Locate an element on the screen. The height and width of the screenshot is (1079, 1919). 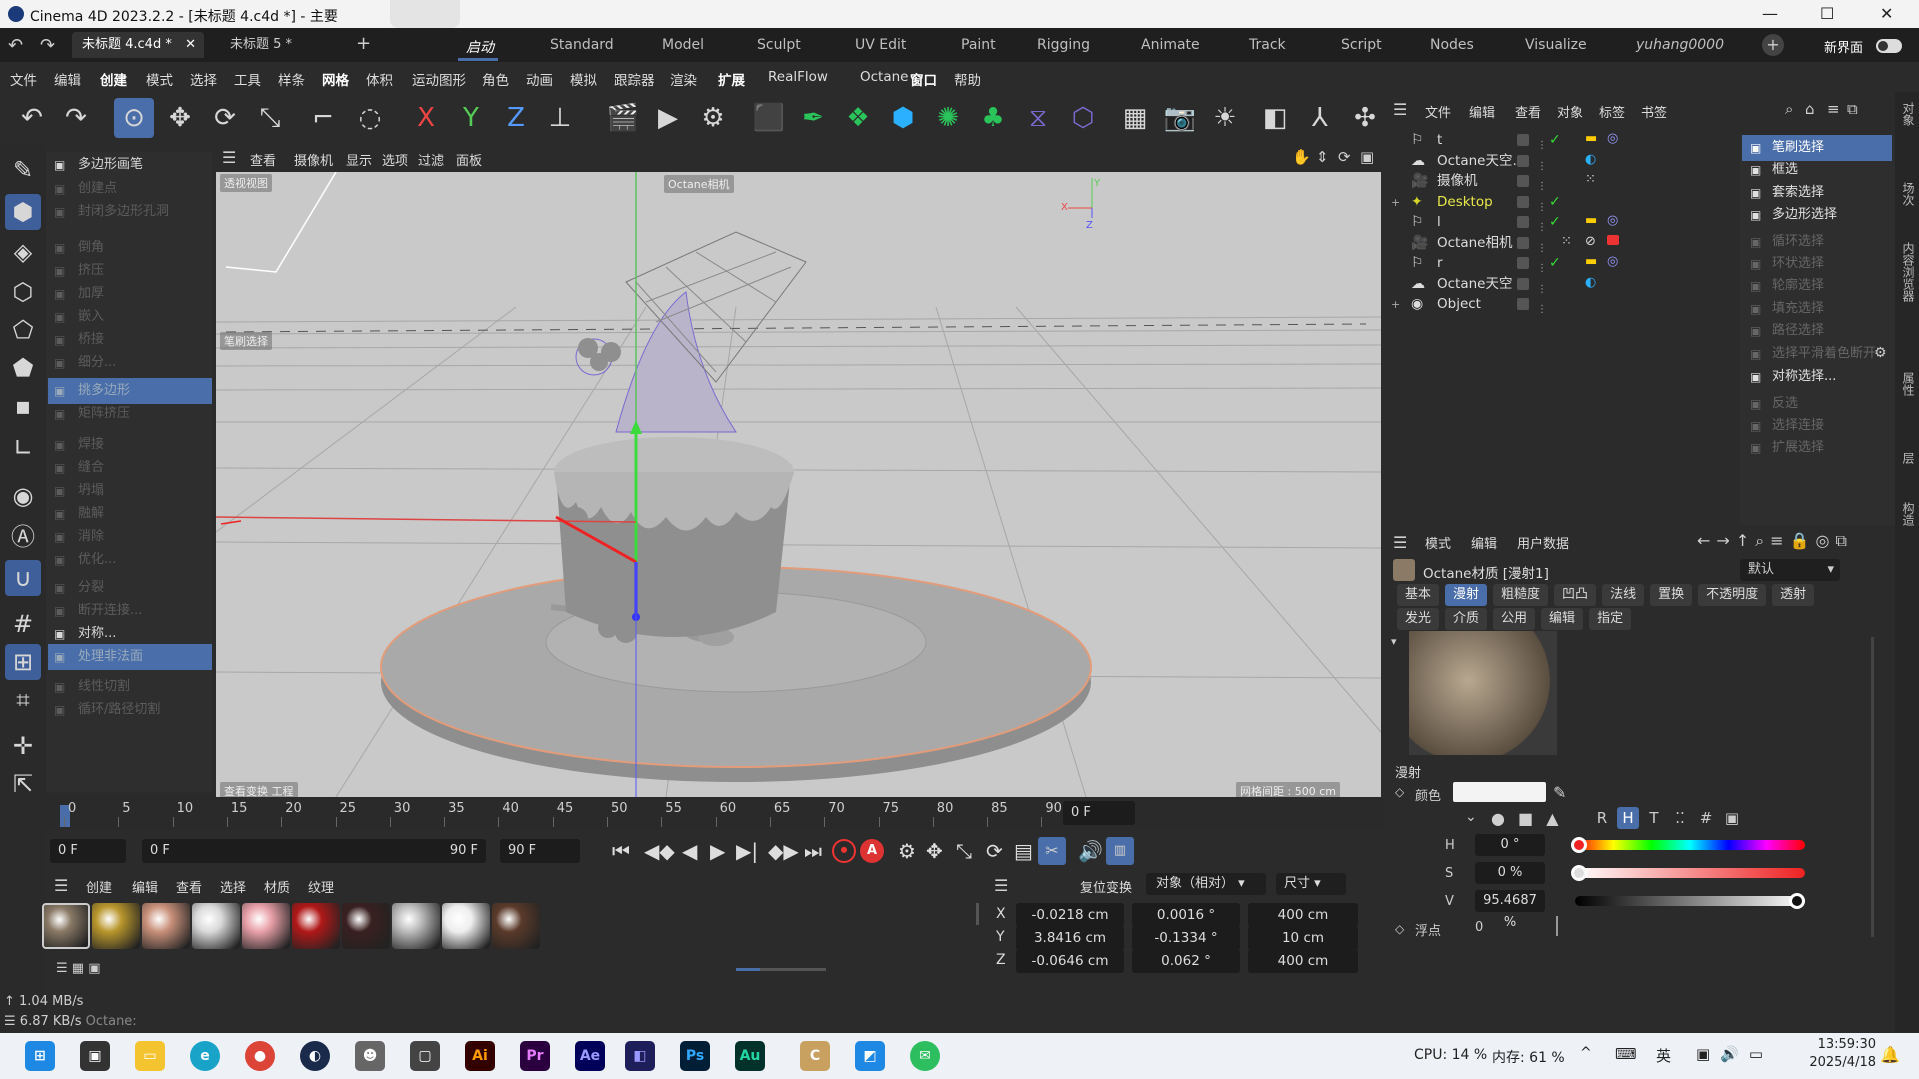
effector-icon: ✣ is located at coordinates (1365, 118).